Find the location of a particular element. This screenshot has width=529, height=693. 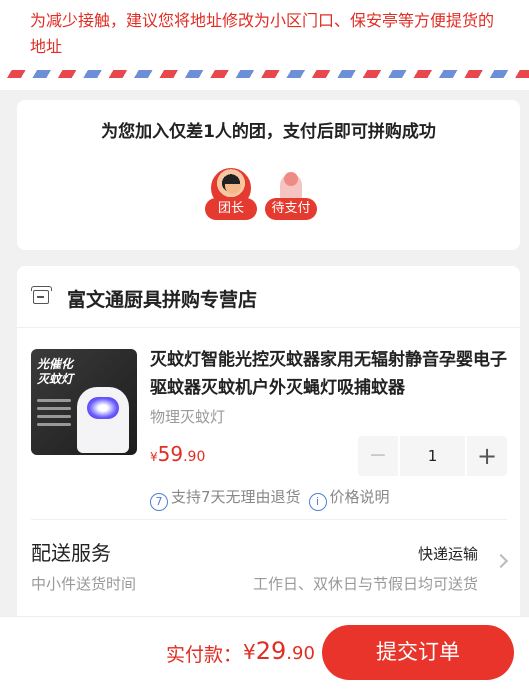

ghost-head is located at coordinates (291, 179).